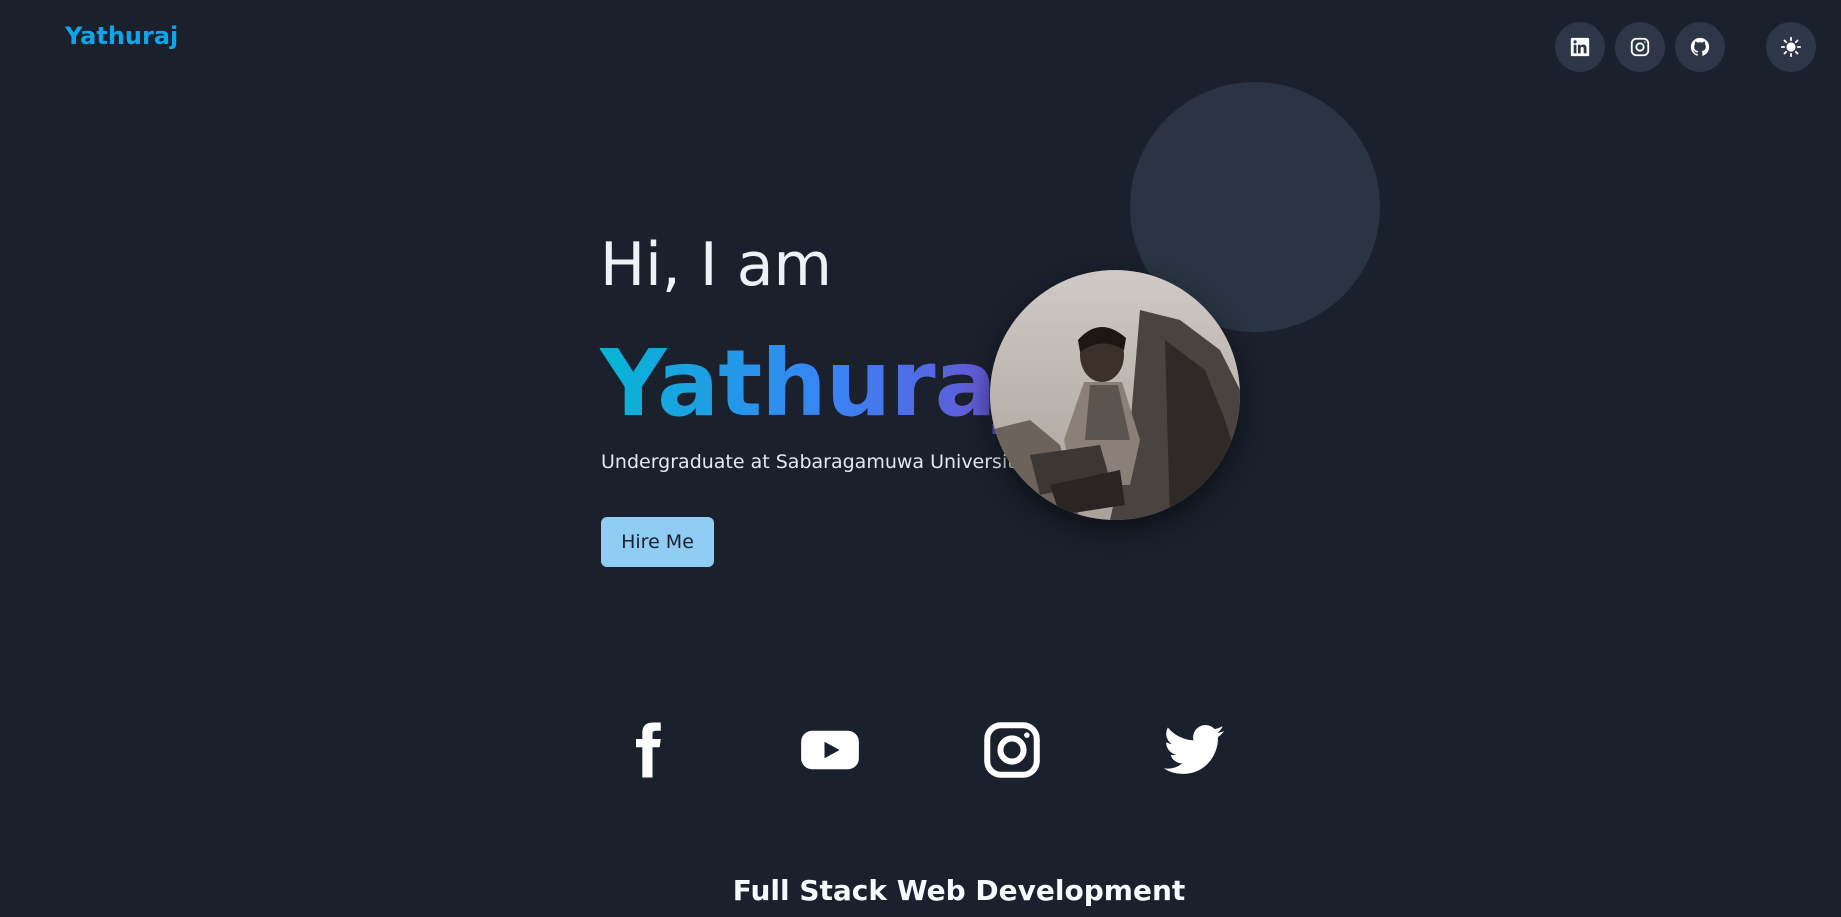  Describe the element at coordinates (647, 750) in the screenshot. I see `facebook-icon` at that location.